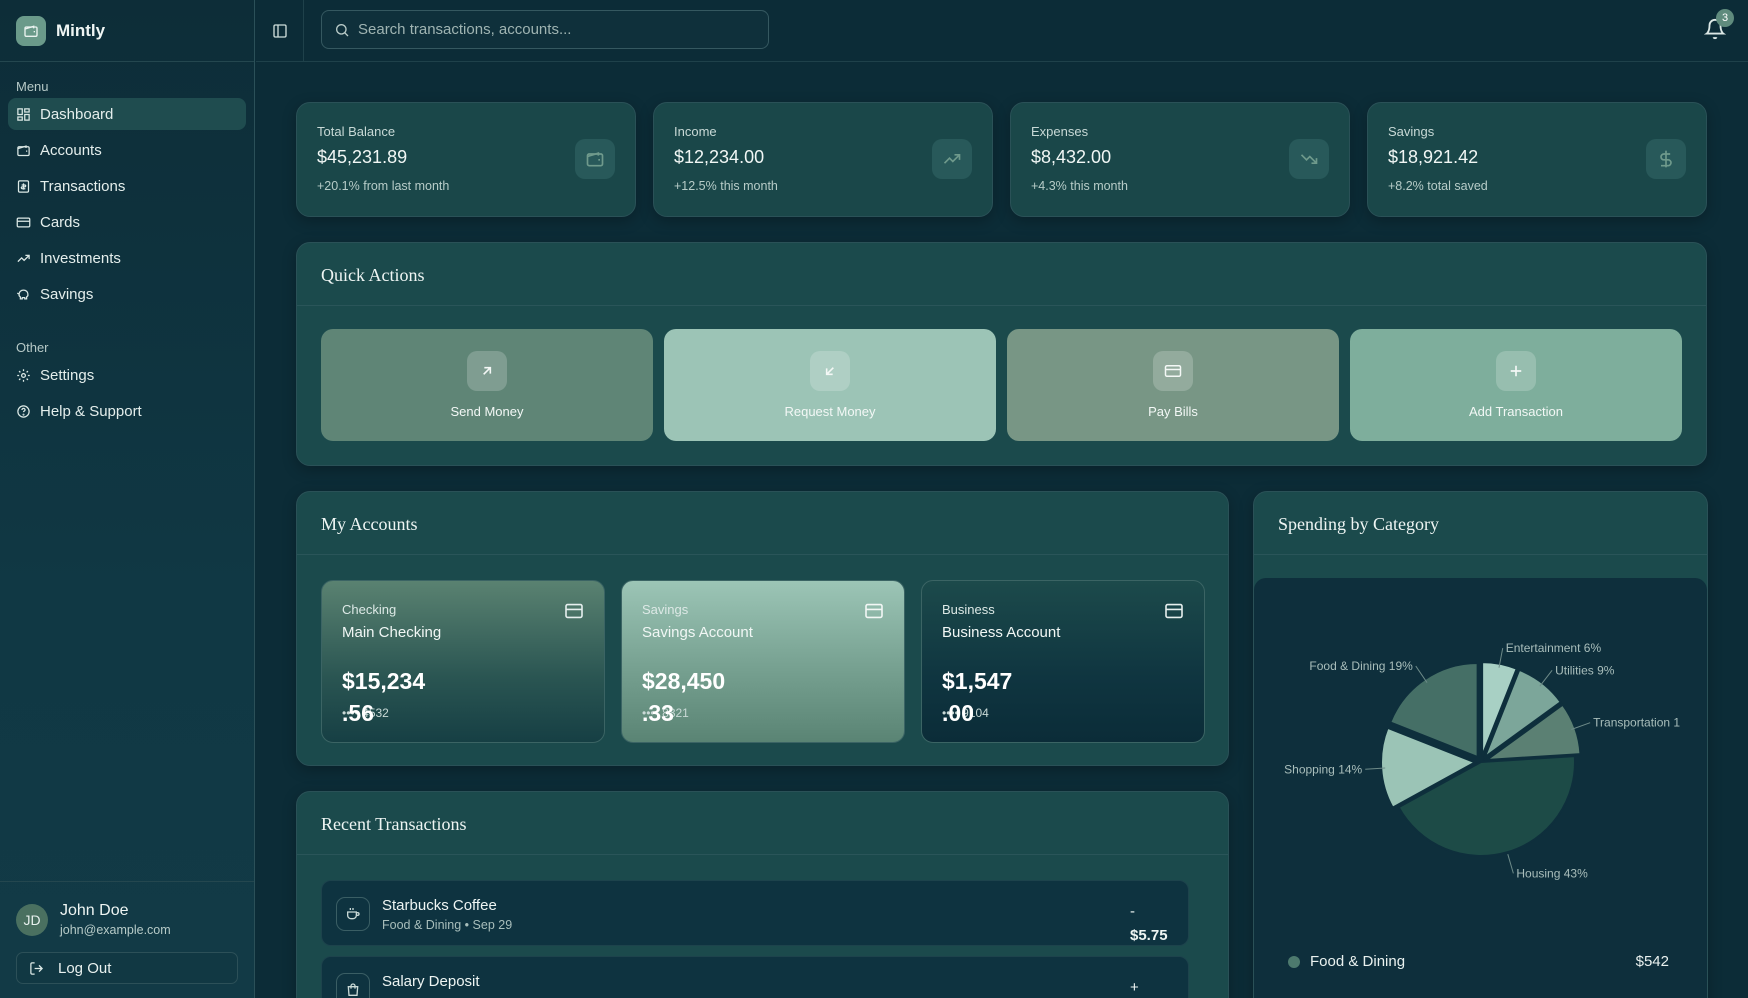  I want to click on sidebar-item-savings: Savings, so click(127, 294).